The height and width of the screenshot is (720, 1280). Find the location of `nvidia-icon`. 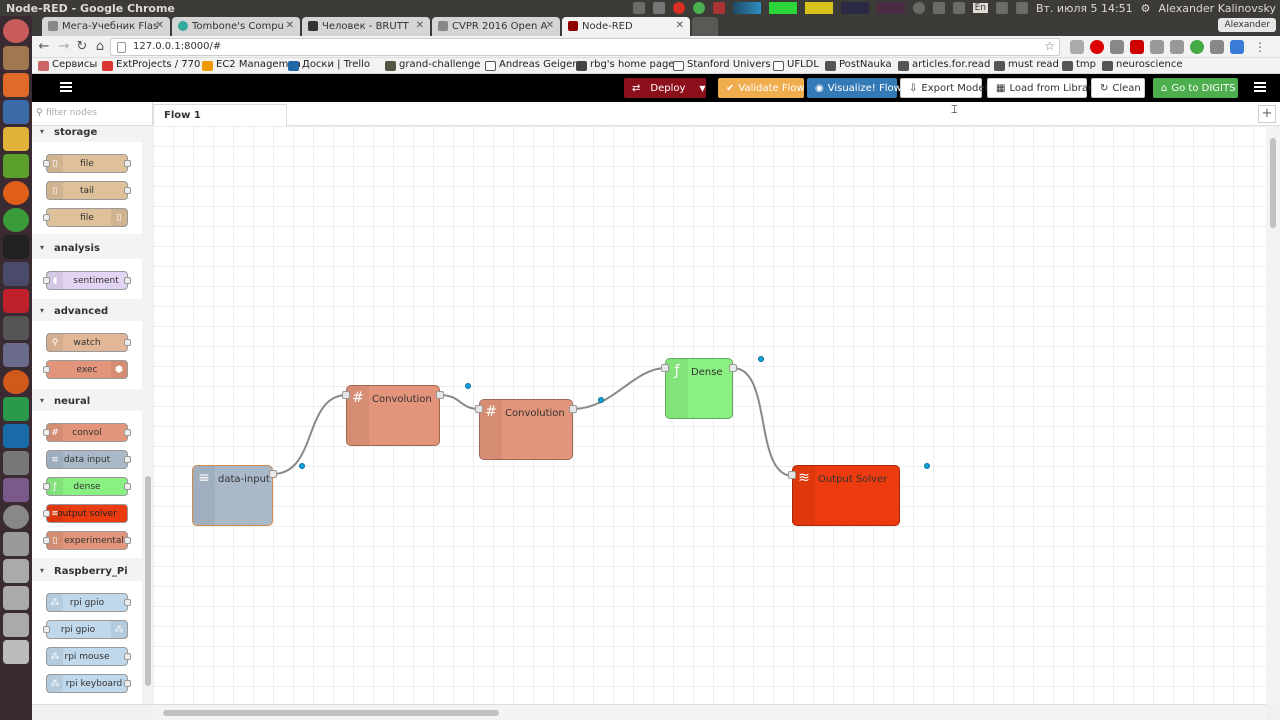

nvidia-icon is located at coordinates (16, 166).